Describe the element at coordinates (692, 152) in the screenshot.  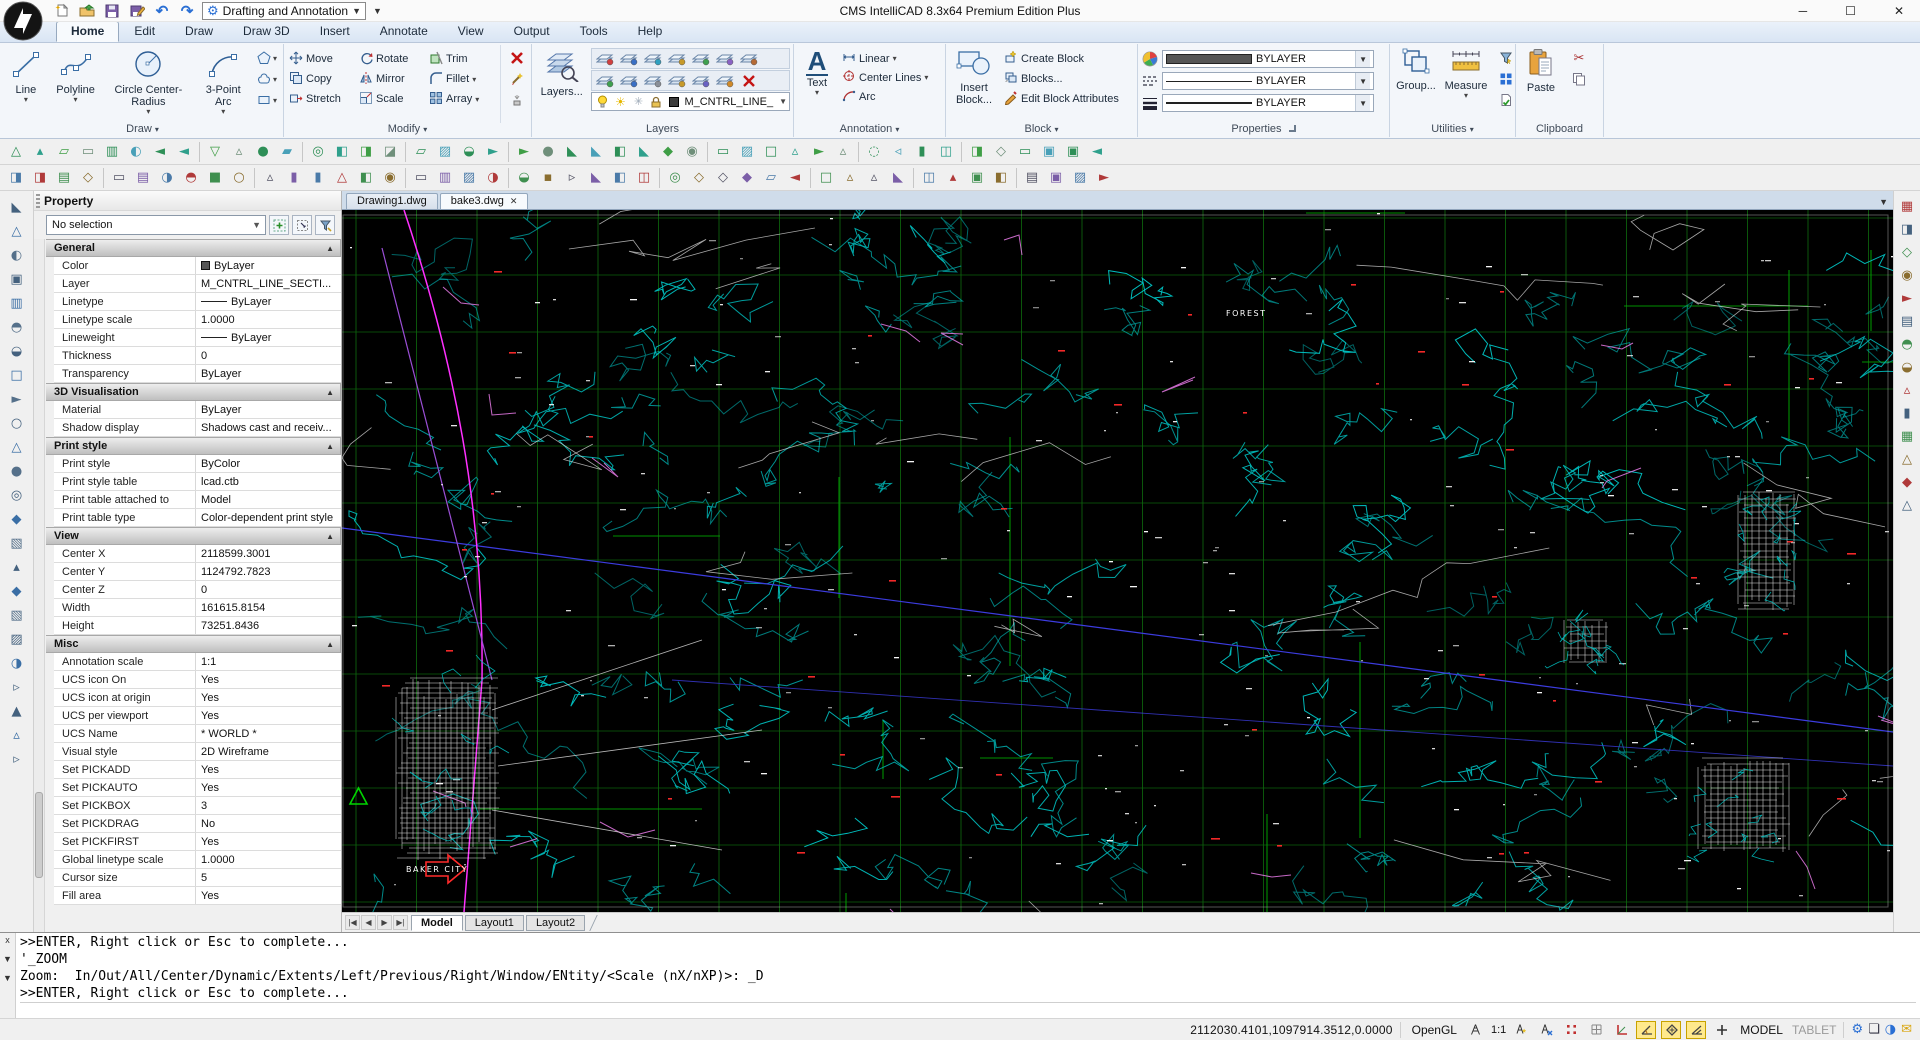
I see `flatshot-icon: ◉` at that location.